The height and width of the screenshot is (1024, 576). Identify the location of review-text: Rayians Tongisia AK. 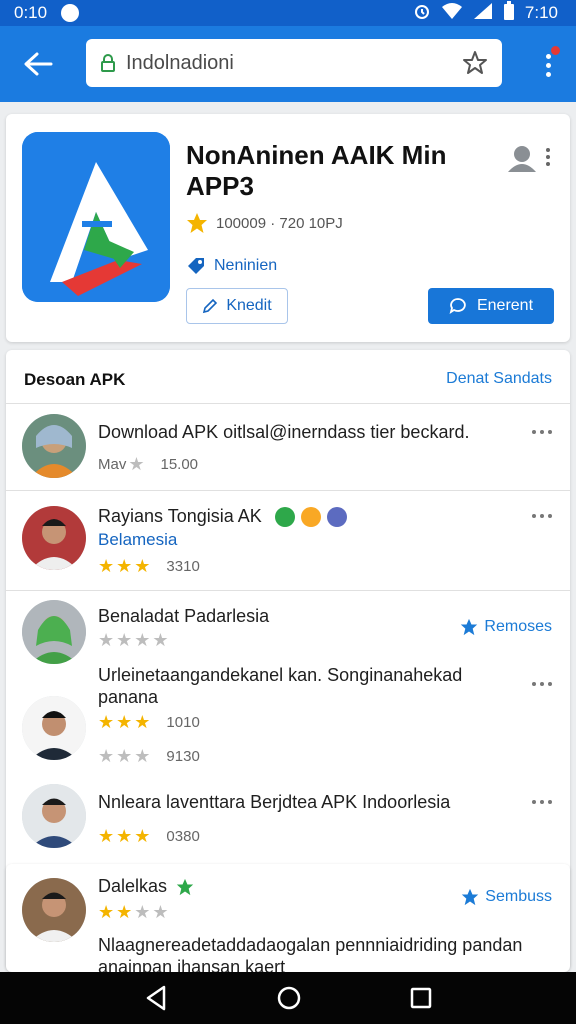
(222, 517).